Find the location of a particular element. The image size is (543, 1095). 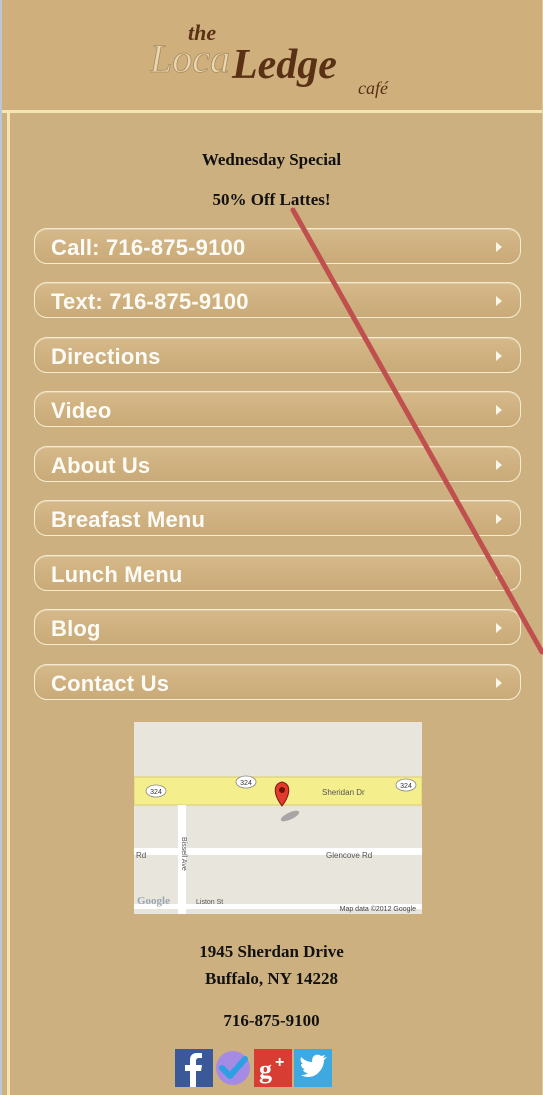

loca-ledge-logo: the Loca Ledge café is located at coordinates (280, 56).